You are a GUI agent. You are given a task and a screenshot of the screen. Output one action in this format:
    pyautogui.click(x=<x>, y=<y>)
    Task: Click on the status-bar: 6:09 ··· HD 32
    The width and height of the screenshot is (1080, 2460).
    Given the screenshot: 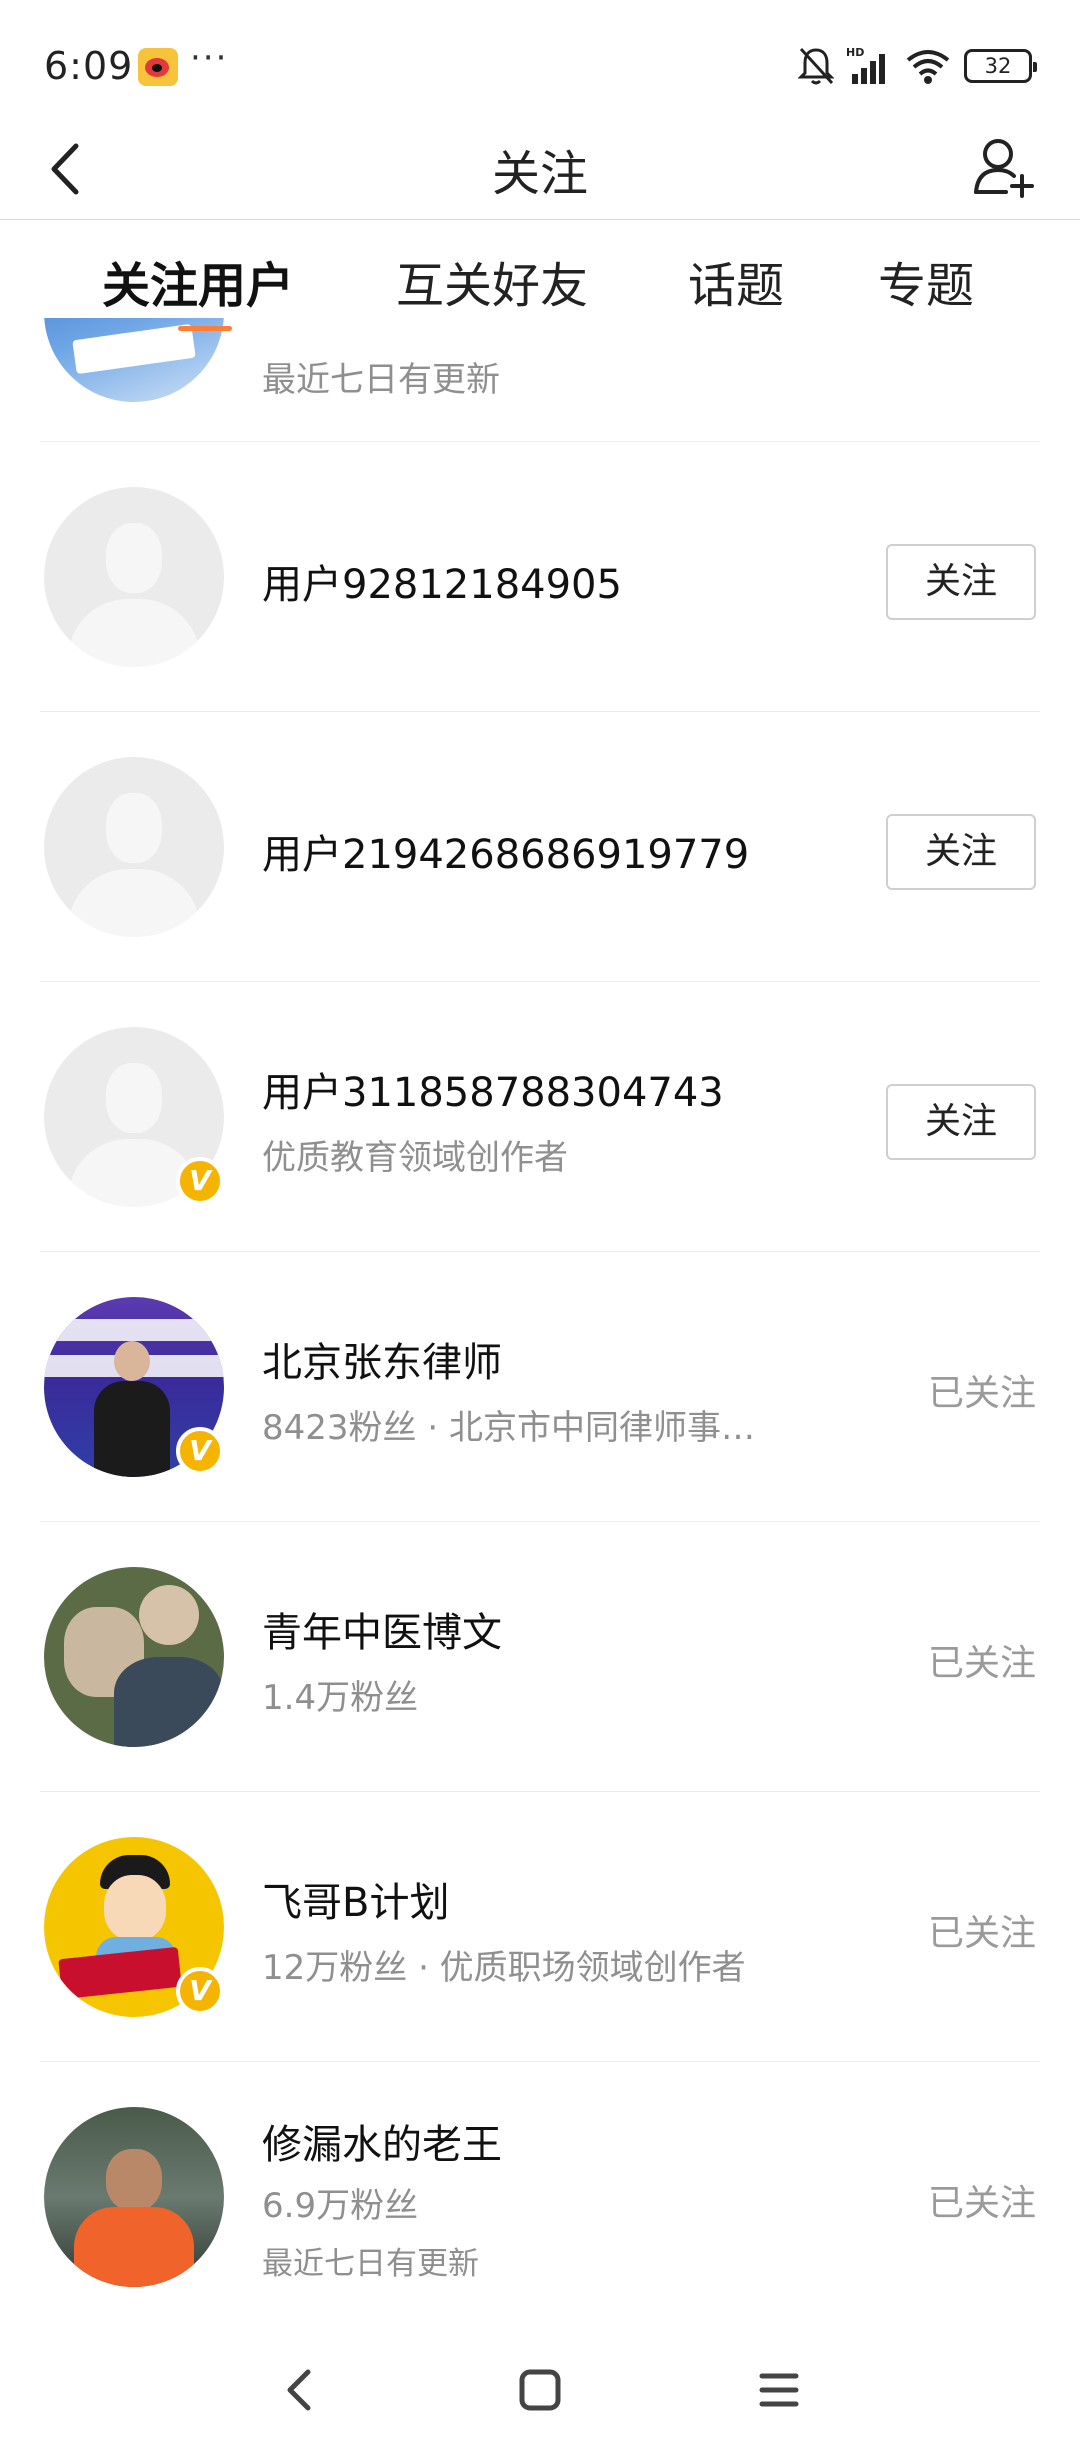 What is the action you would take?
    pyautogui.click(x=540, y=65)
    